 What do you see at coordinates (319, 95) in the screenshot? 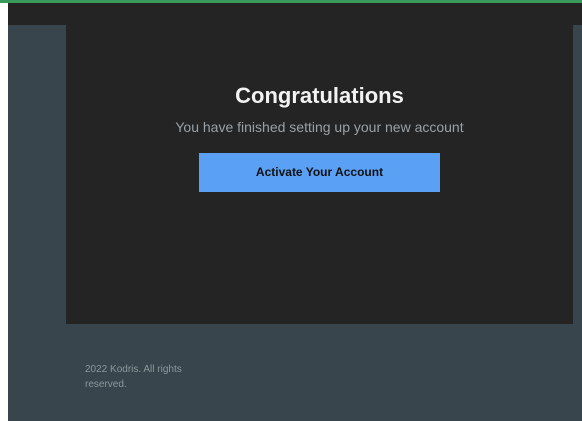
I see `card-title: Congratulations` at bounding box center [319, 95].